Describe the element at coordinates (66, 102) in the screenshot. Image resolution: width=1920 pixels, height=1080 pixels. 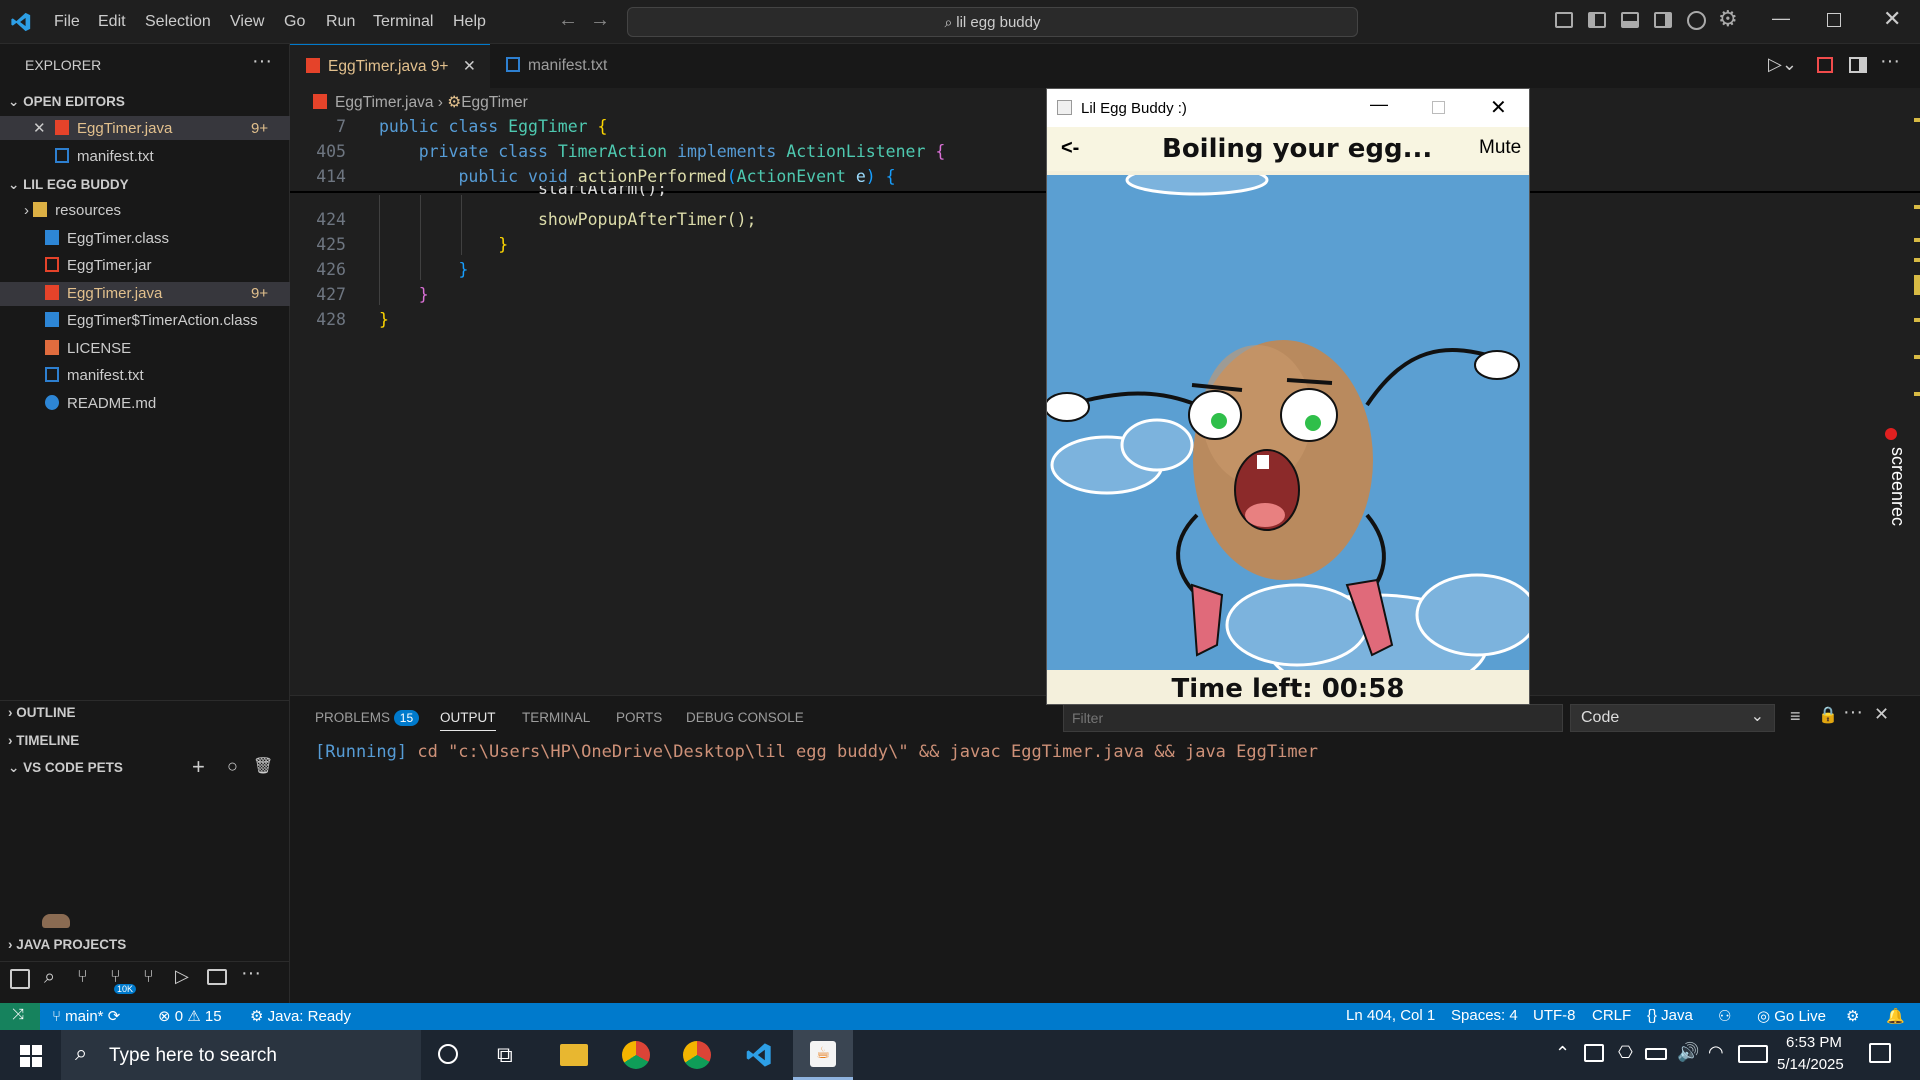
I see `open-editors-header: ⌄ OPEN EDITORS` at that location.